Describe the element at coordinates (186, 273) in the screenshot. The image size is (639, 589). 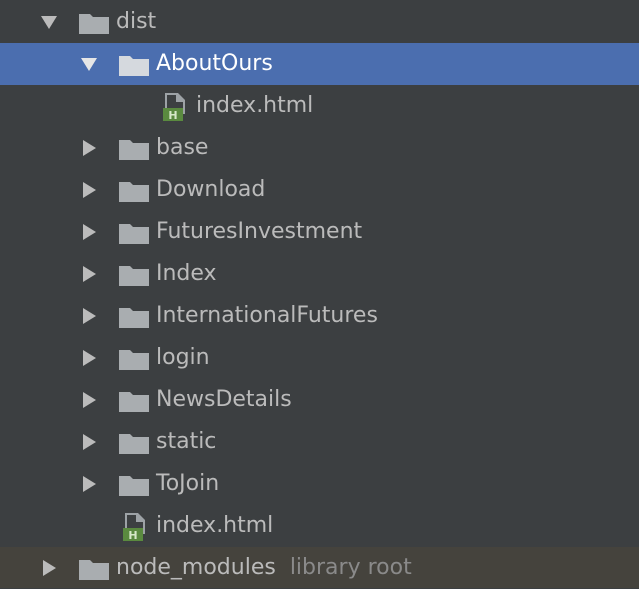
I see `tree-node-label: Index` at that location.